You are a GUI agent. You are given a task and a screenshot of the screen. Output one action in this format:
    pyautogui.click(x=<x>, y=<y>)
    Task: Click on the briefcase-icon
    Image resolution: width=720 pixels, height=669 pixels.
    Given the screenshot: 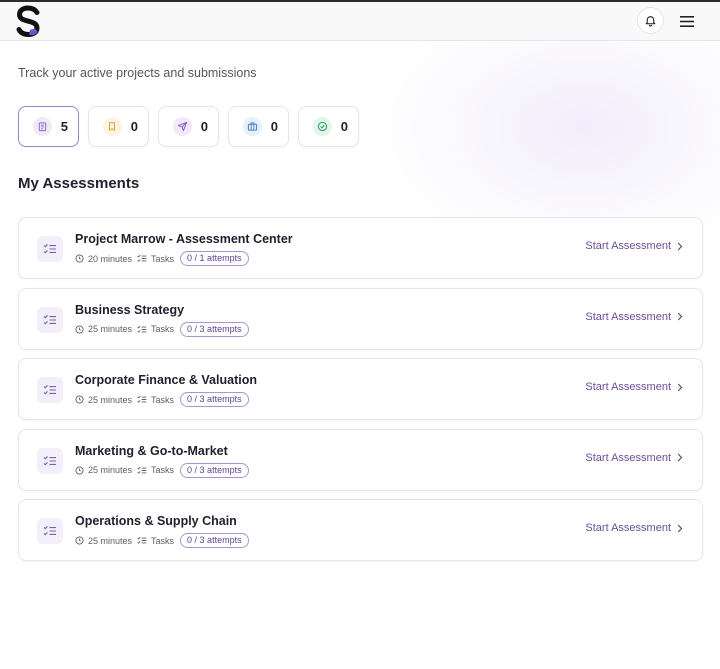 What is the action you would take?
    pyautogui.click(x=252, y=126)
    